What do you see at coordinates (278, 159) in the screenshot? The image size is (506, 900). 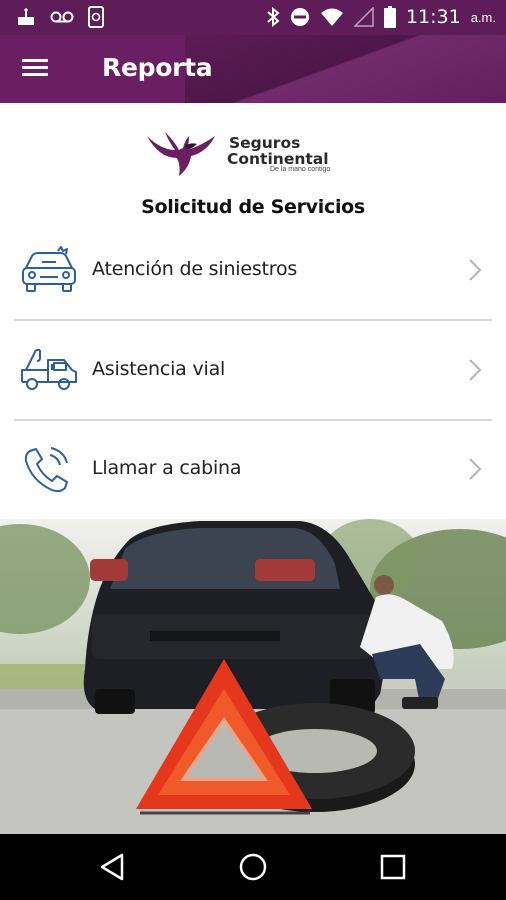 I see `brand-name-line2: Continental` at bounding box center [278, 159].